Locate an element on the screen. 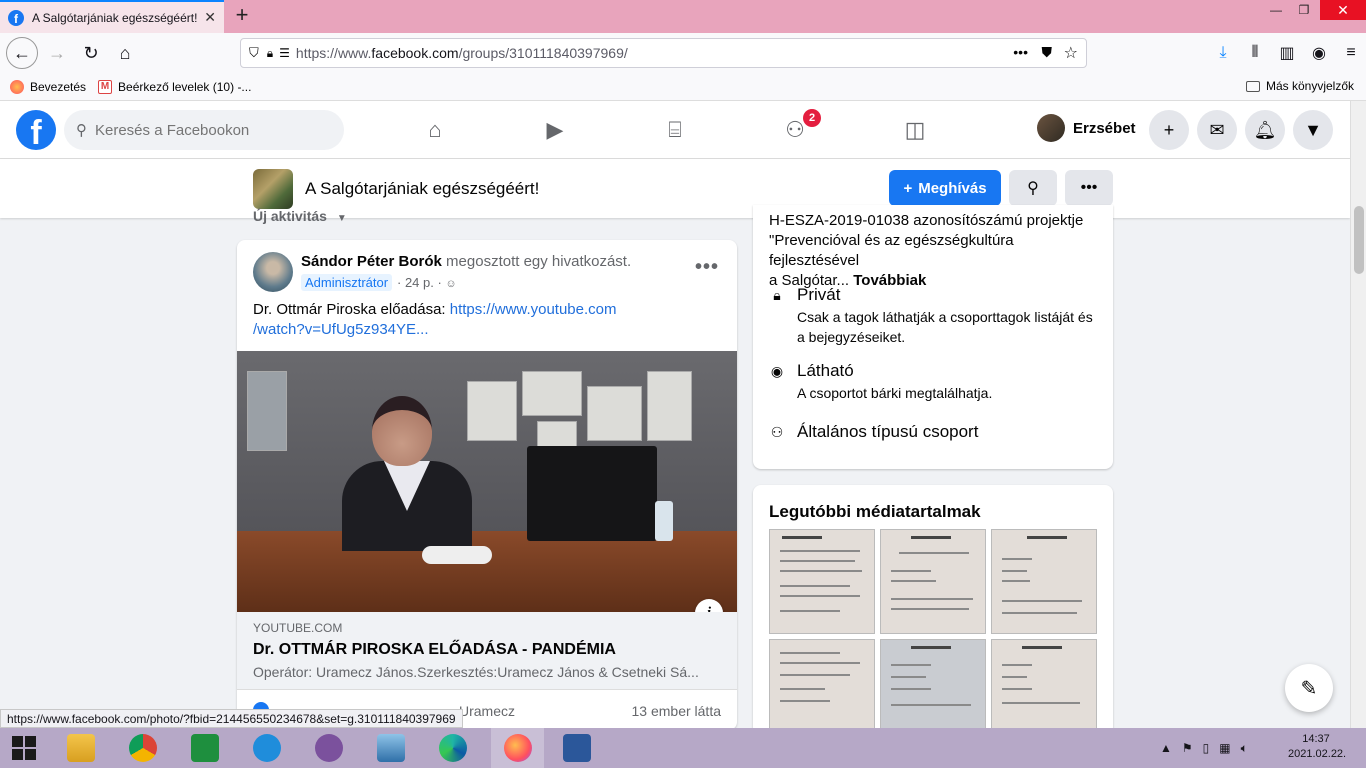  bookmark-bevezetes: Bevezetés is located at coordinates (48, 86).